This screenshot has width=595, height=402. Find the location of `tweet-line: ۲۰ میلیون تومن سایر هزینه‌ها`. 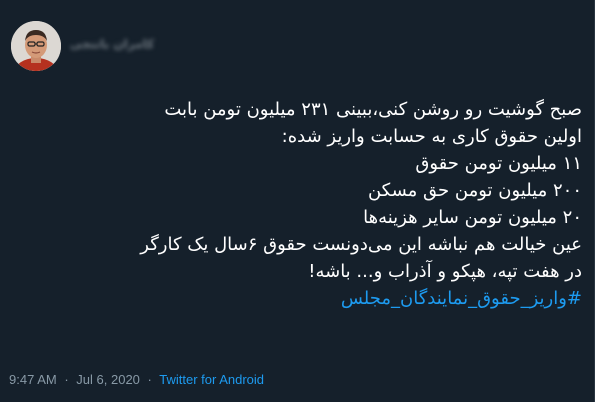

tweet-line: ۲۰ میلیون تومن سایر هزینه‌ها is located at coordinates (472, 217).